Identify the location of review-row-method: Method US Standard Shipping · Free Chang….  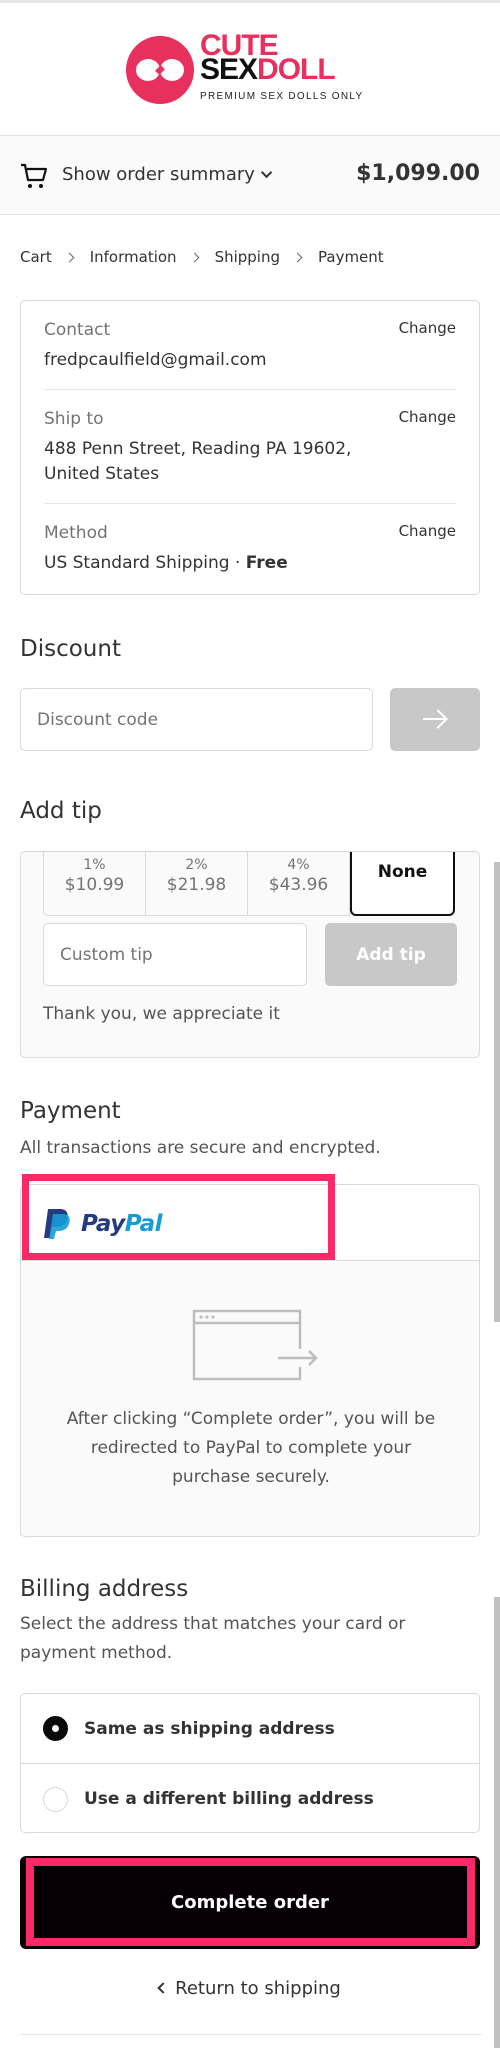
(250, 549).